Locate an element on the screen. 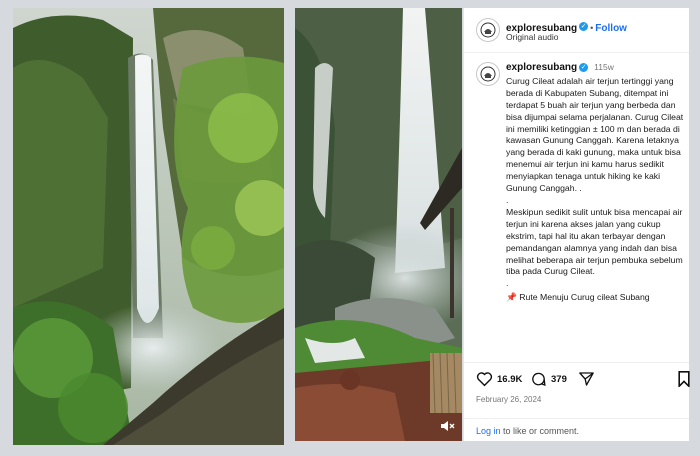  save-control is located at coordinates (684, 379).